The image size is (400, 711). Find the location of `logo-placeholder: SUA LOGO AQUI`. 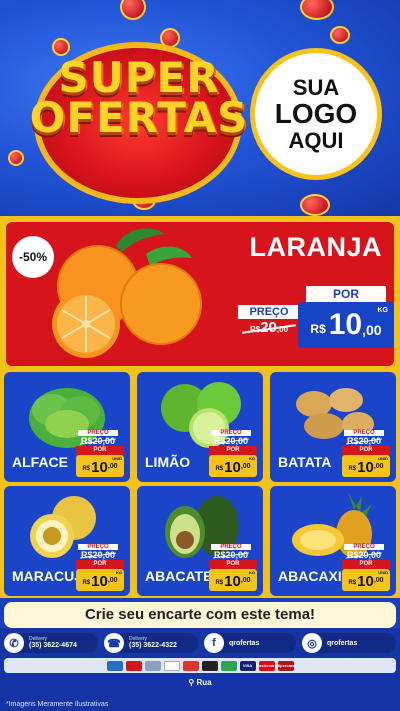

logo-placeholder: SUA LOGO AQUI is located at coordinates (316, 114).